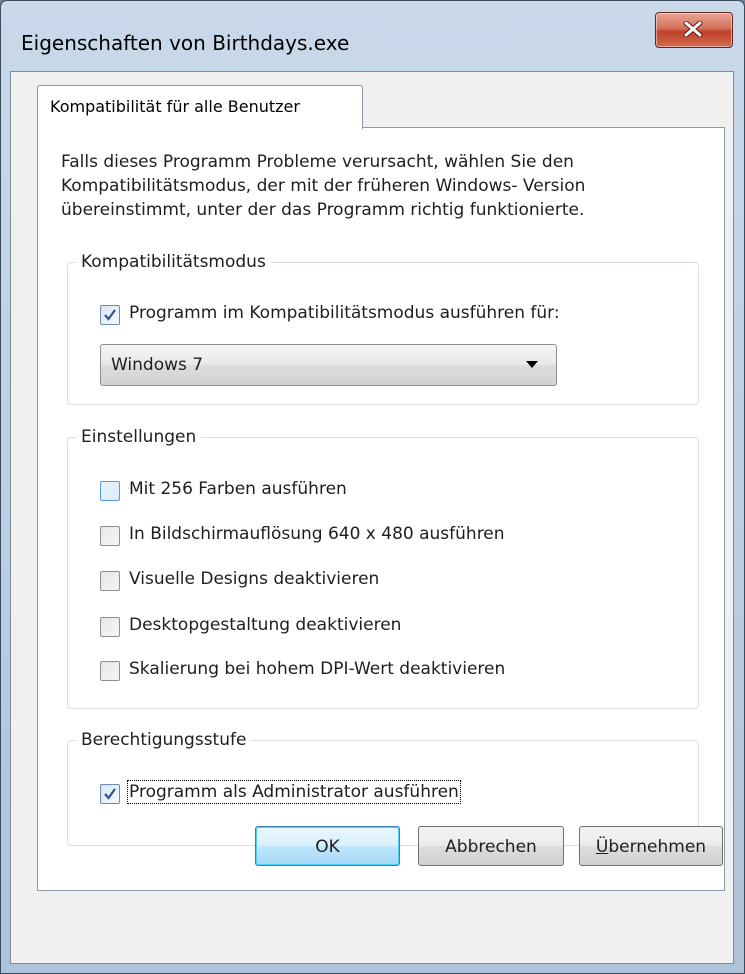 Image resolution: width=745 pixels, height=974 pixels. Describe the element at coordinates (139, 437) in the screenshot. I see `settings-legend: Einstellungen` at that location.